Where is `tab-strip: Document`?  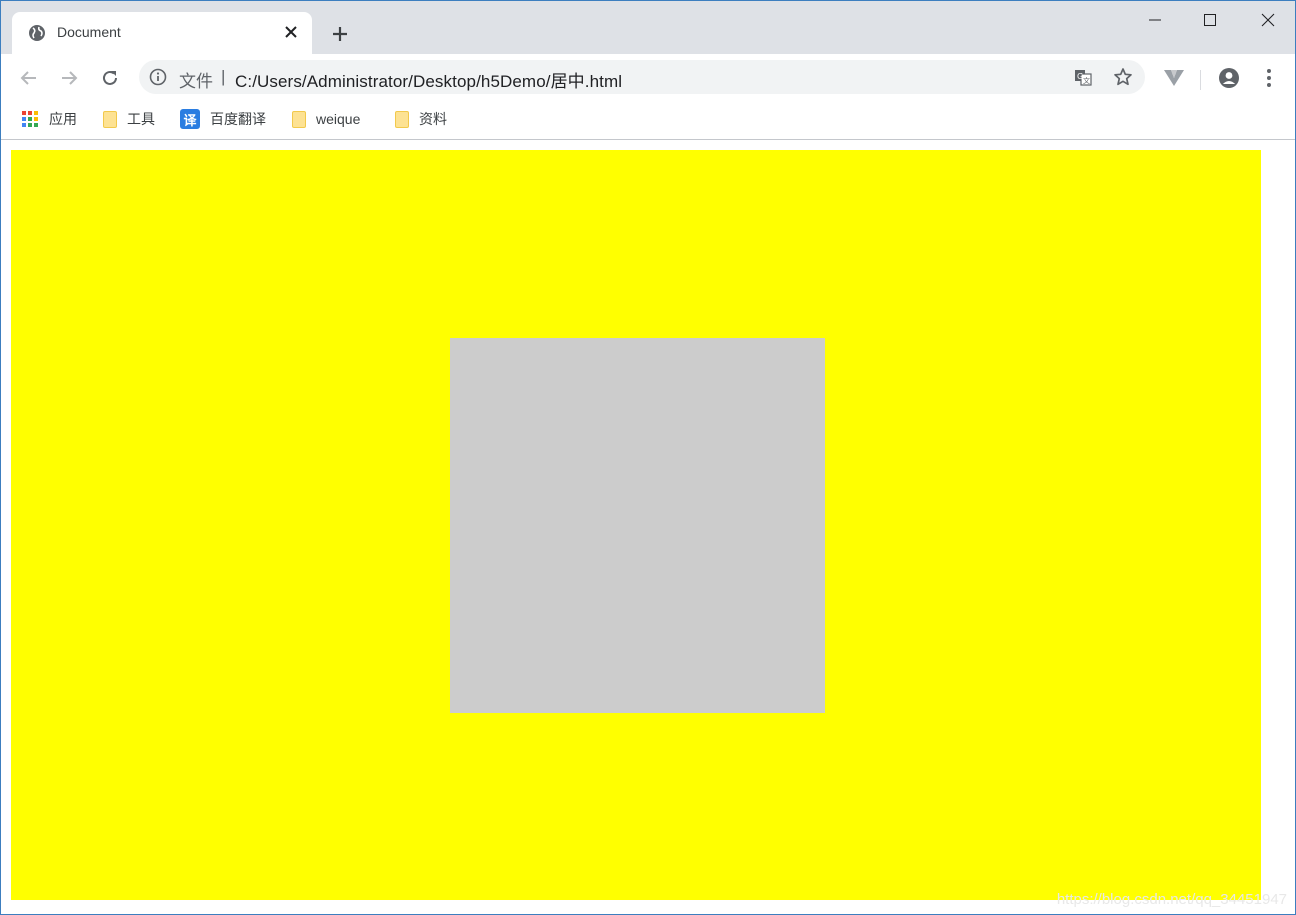 tab-strip: Document is located at coordinates (648, 27).